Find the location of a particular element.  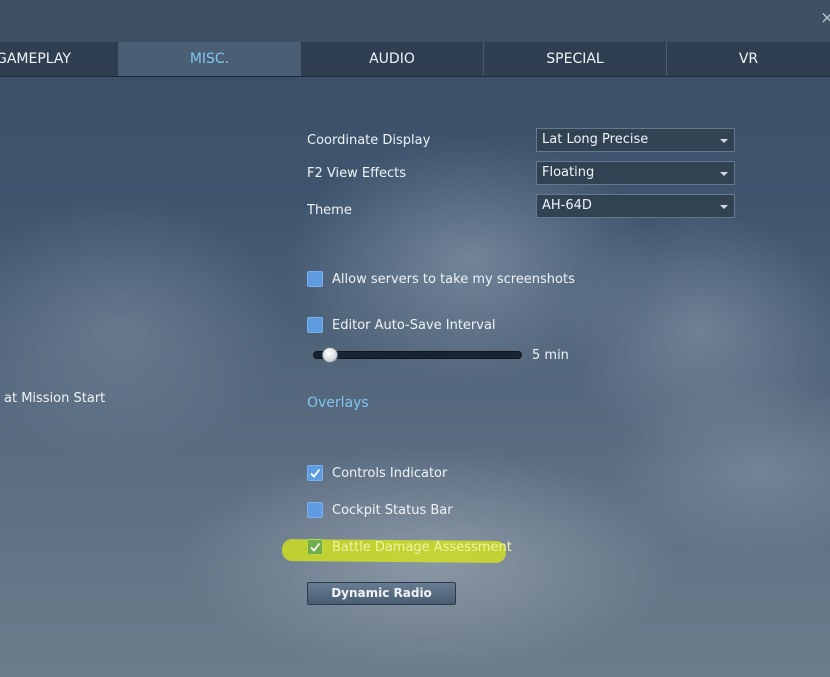

tab-special: SPECIAL is located at coordinates (575, 59).